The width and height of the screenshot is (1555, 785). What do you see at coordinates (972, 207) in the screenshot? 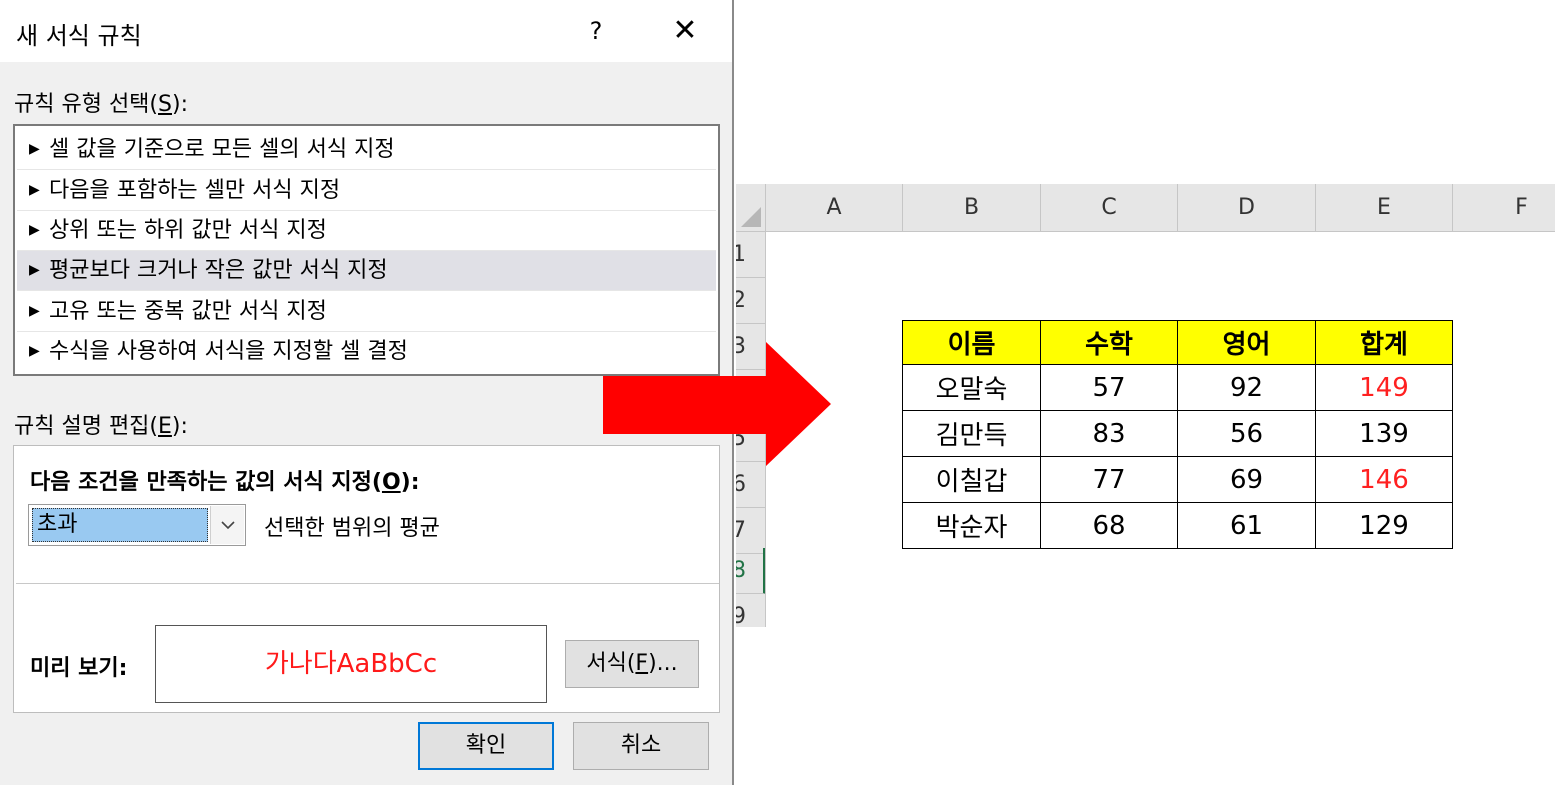
I see `column-header-b: B` at bounding box center [972, 207].